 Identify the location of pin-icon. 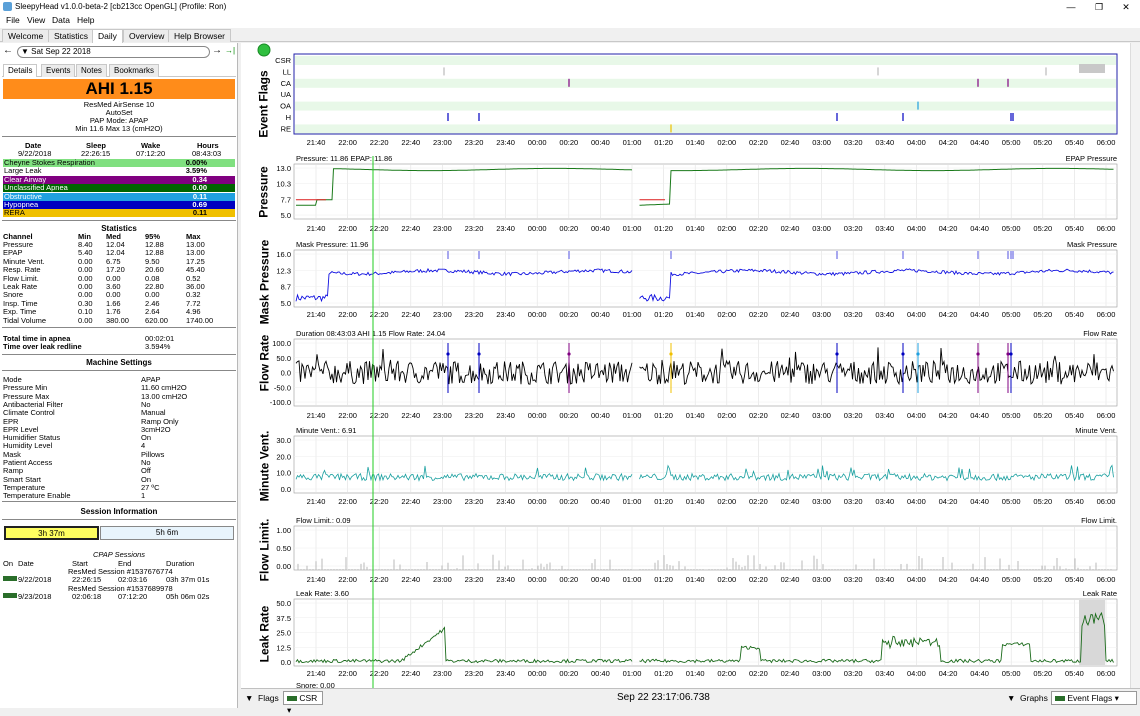
(264, 50).